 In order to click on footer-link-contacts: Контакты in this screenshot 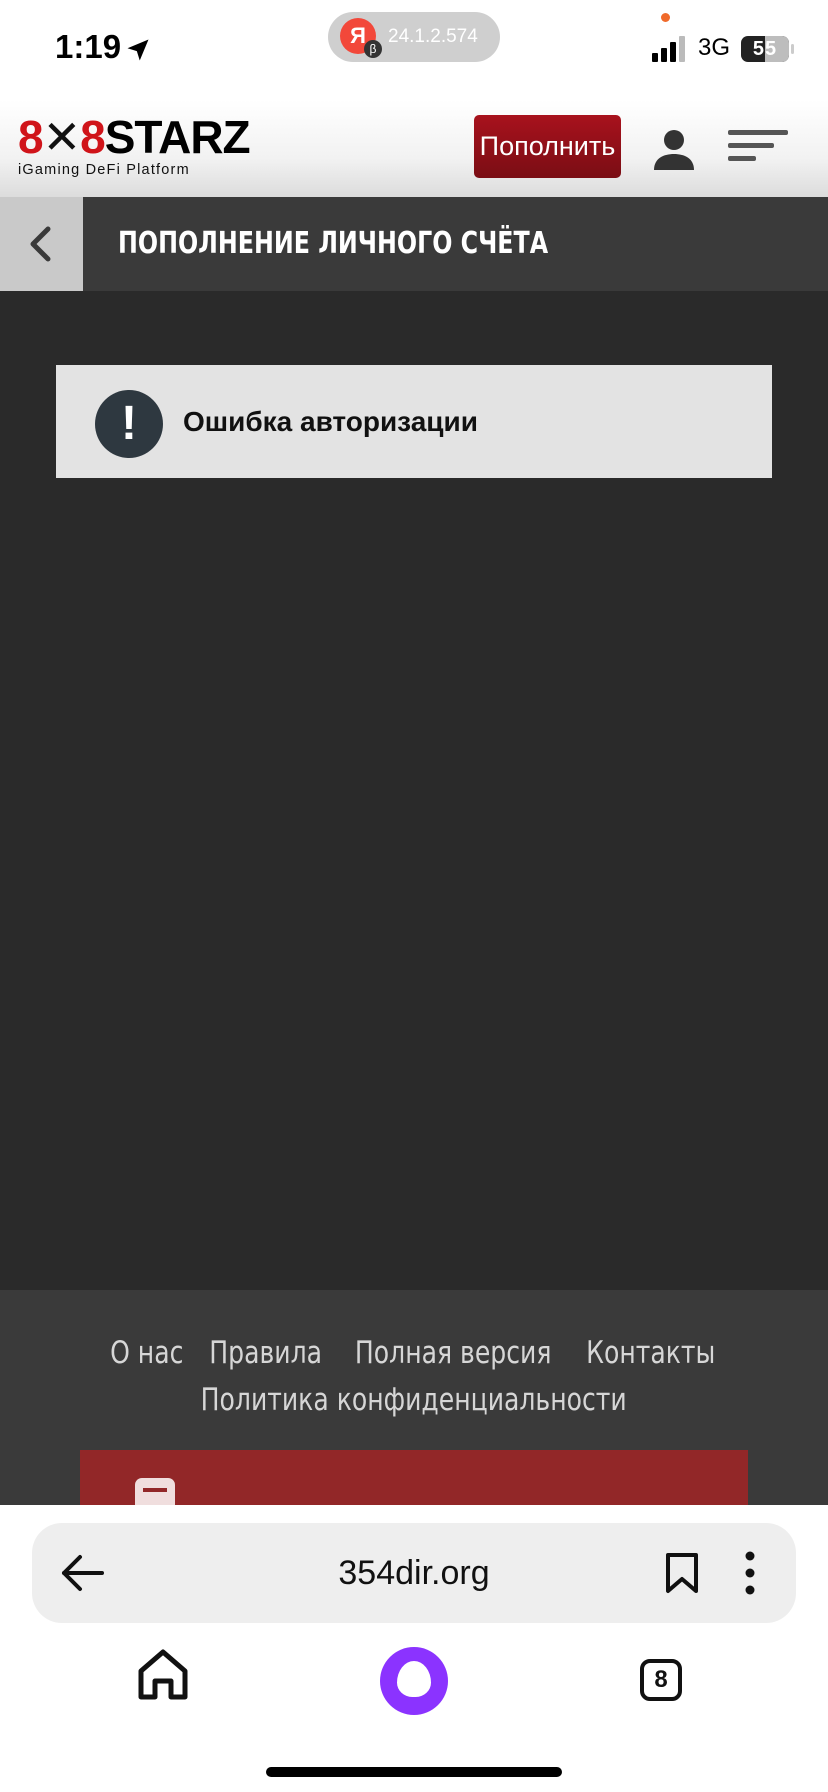, I will do `click(650, 1353)`.